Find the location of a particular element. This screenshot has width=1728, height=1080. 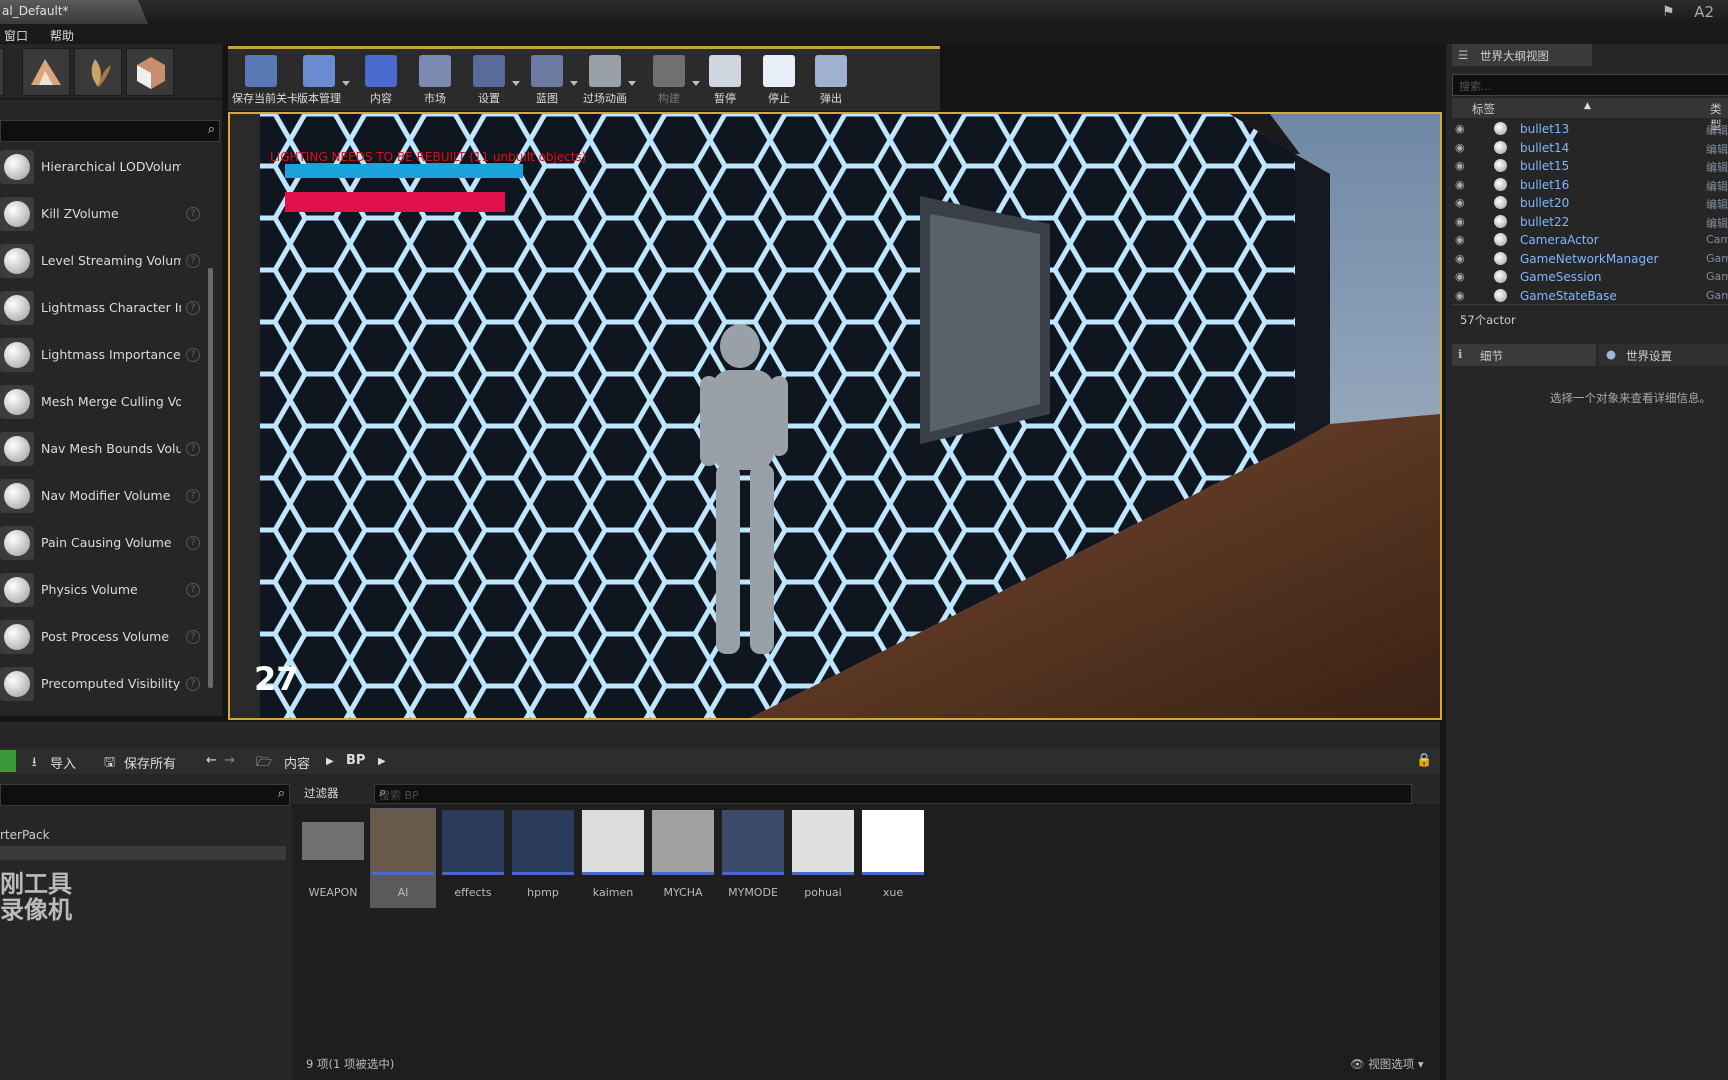

volume-item: Kill ZVolume? is located at coordinates (102, 214).